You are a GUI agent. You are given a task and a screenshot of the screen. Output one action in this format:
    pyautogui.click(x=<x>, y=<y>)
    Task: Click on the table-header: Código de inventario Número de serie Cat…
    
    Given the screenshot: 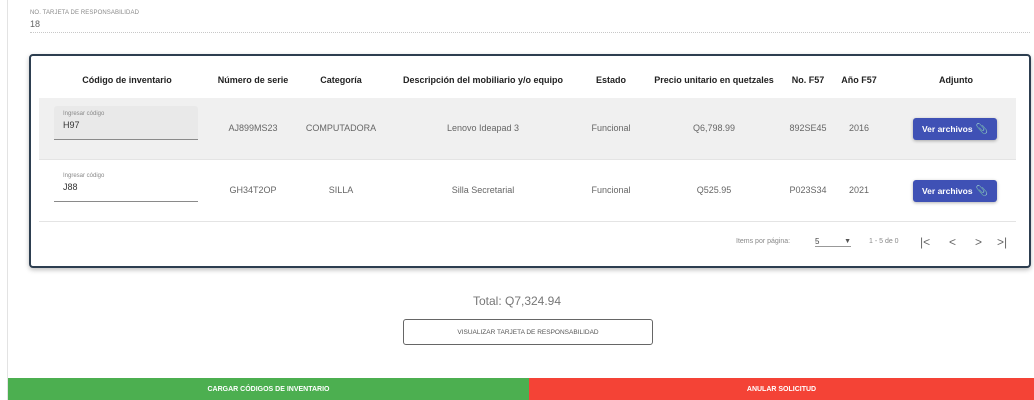 What is the action you would take?
    pyautogui.click(x=530, y=76)
    